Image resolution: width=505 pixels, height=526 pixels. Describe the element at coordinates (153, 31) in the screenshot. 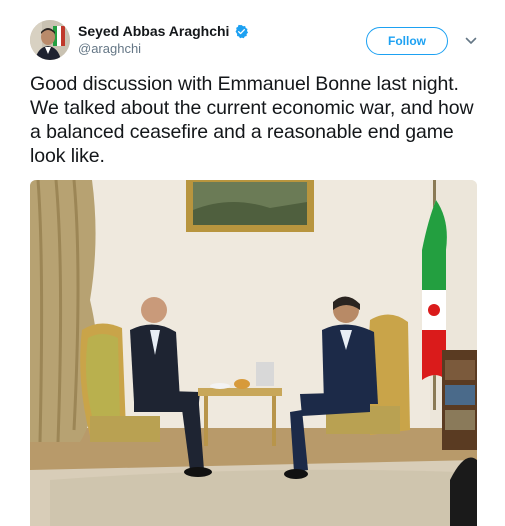

I see `display-name: Seyed Abbas Araghchi` at that location.